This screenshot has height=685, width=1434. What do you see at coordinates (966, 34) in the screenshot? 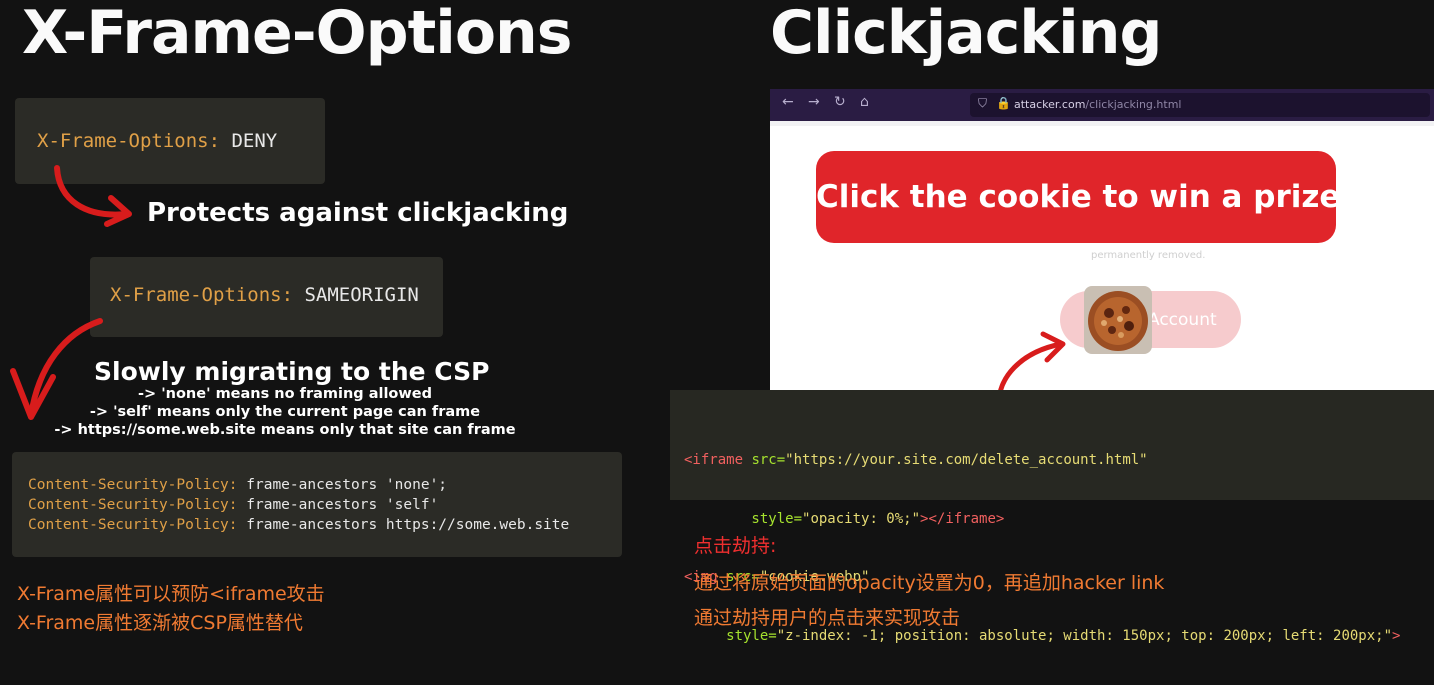
I see `right-title: Clickjacking` at bounding box center [966, 34].